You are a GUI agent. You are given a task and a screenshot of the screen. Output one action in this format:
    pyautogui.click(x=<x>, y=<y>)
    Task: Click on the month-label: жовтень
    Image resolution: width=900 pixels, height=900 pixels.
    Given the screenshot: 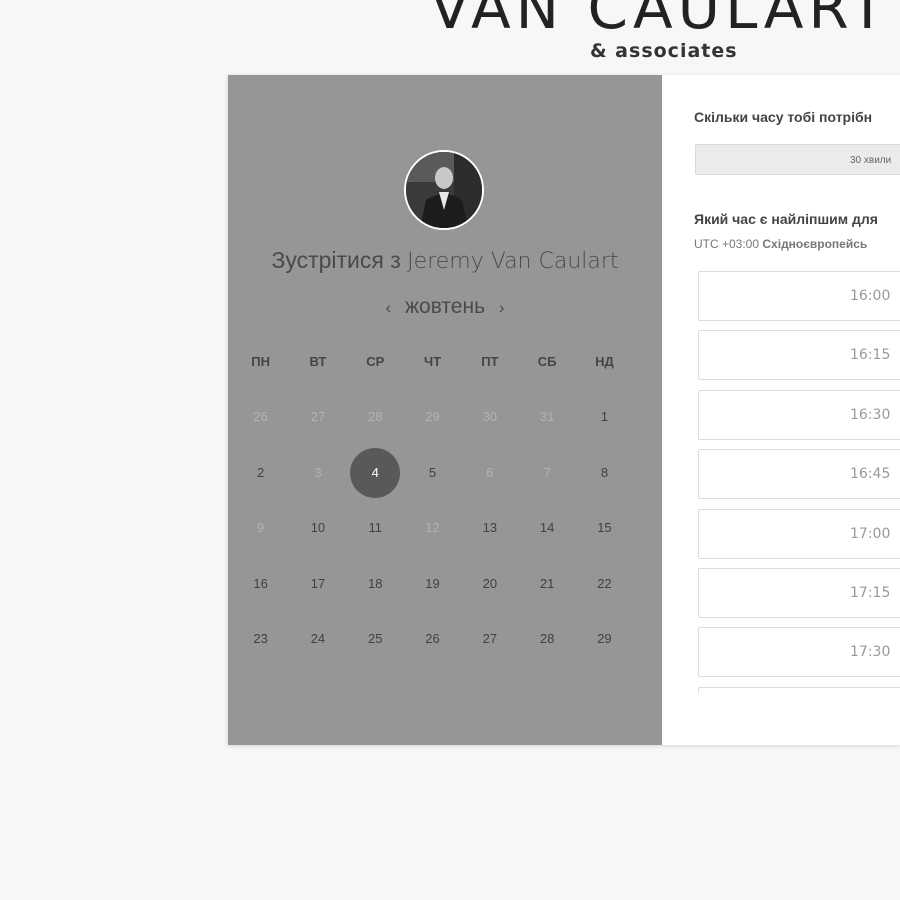 What is the action you would take?
    pyautogui.click(x=445, y=306)
    